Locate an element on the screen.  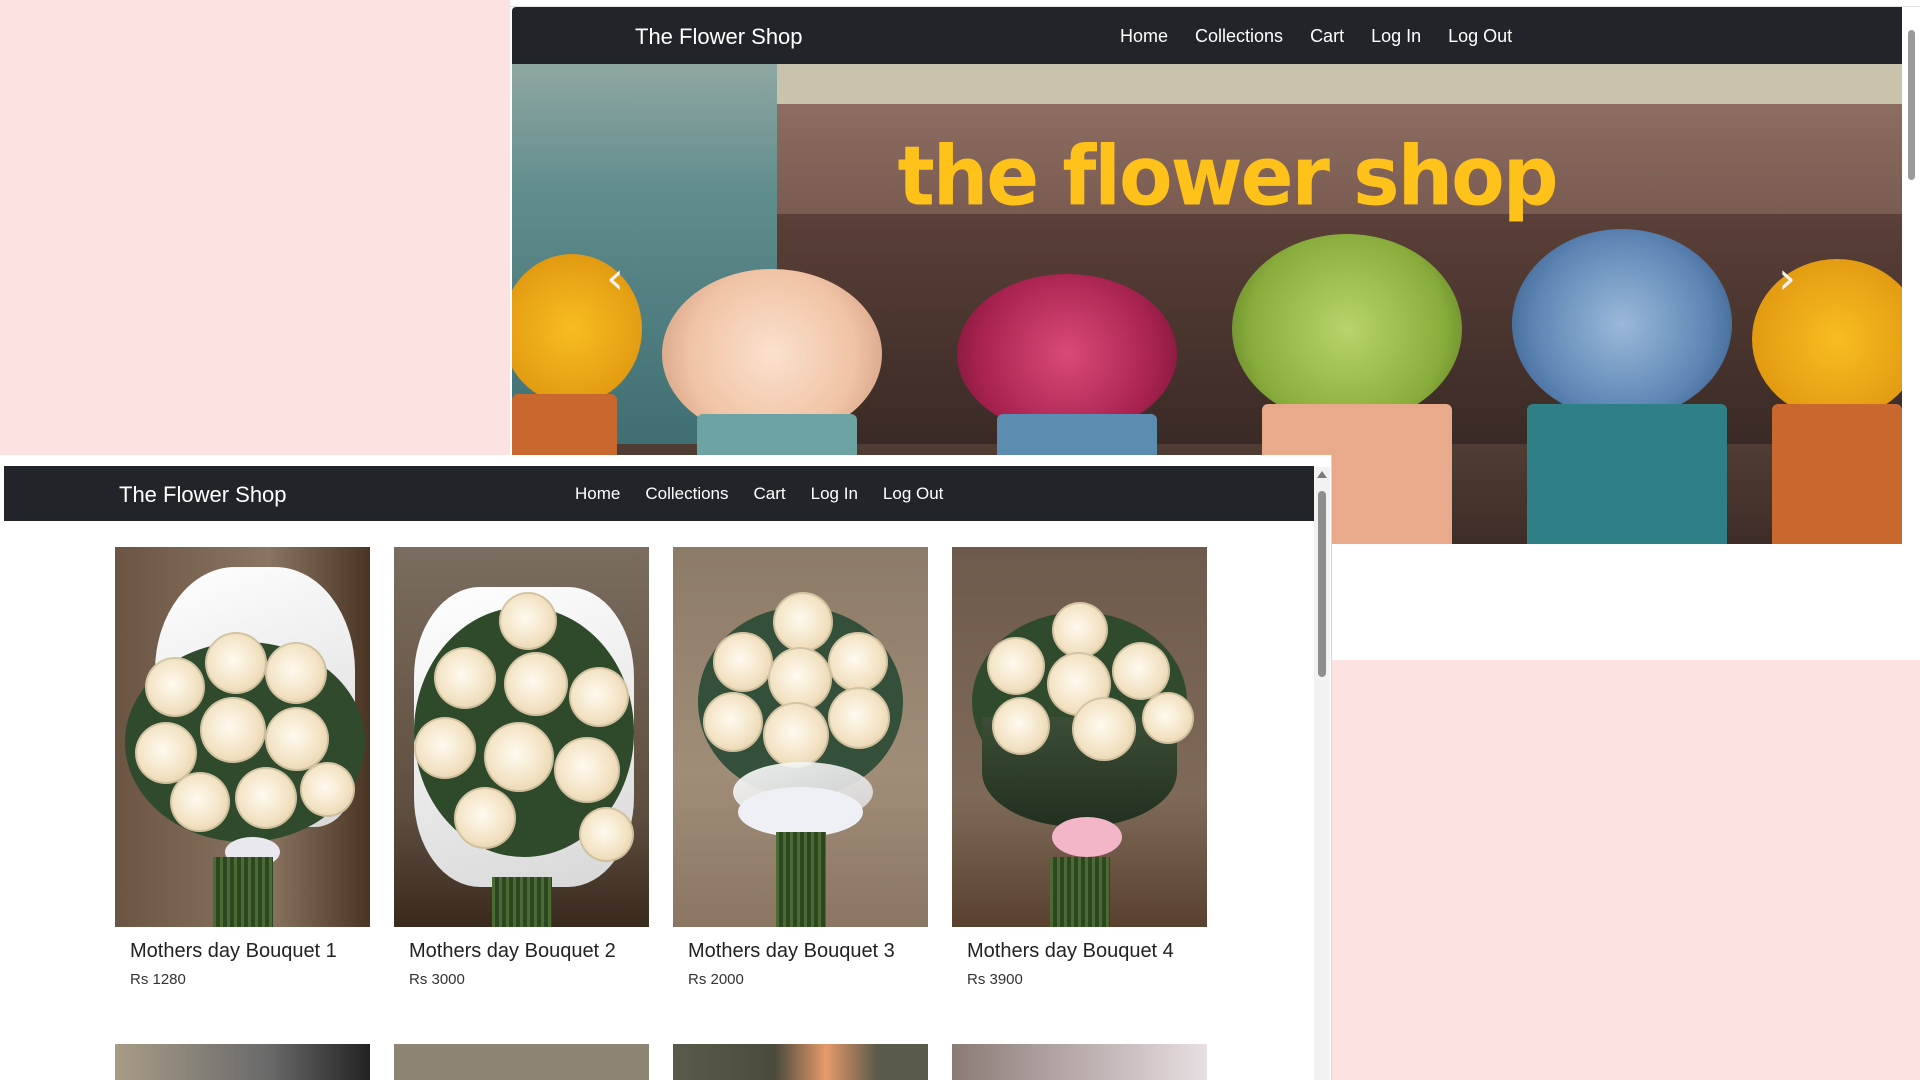
product-name: Mothers day Bouquet 1 is located at coordinates (233, 951).